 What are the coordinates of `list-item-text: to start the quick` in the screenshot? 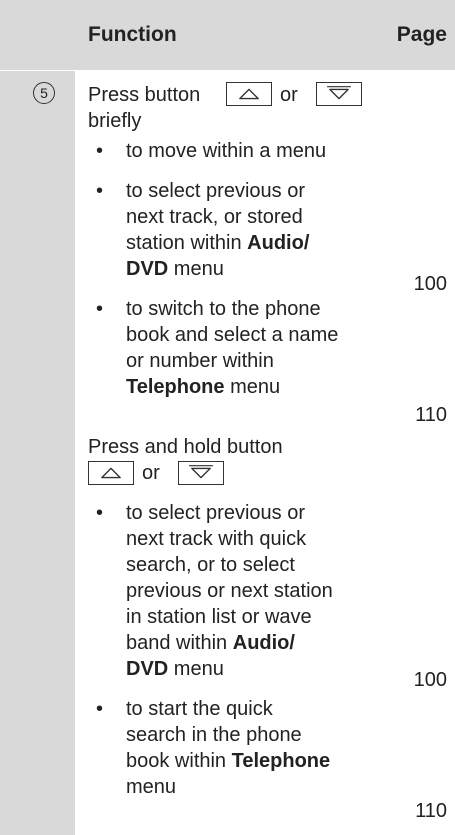 It's located at (199, 709).